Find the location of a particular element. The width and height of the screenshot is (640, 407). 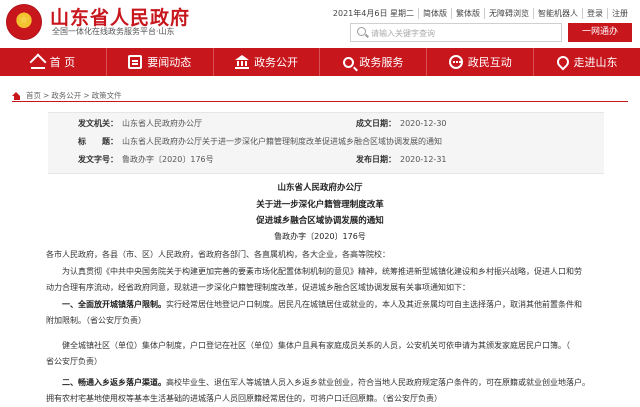

nav-item-interaction: 政民互动 is located at coordinates (481, 62).